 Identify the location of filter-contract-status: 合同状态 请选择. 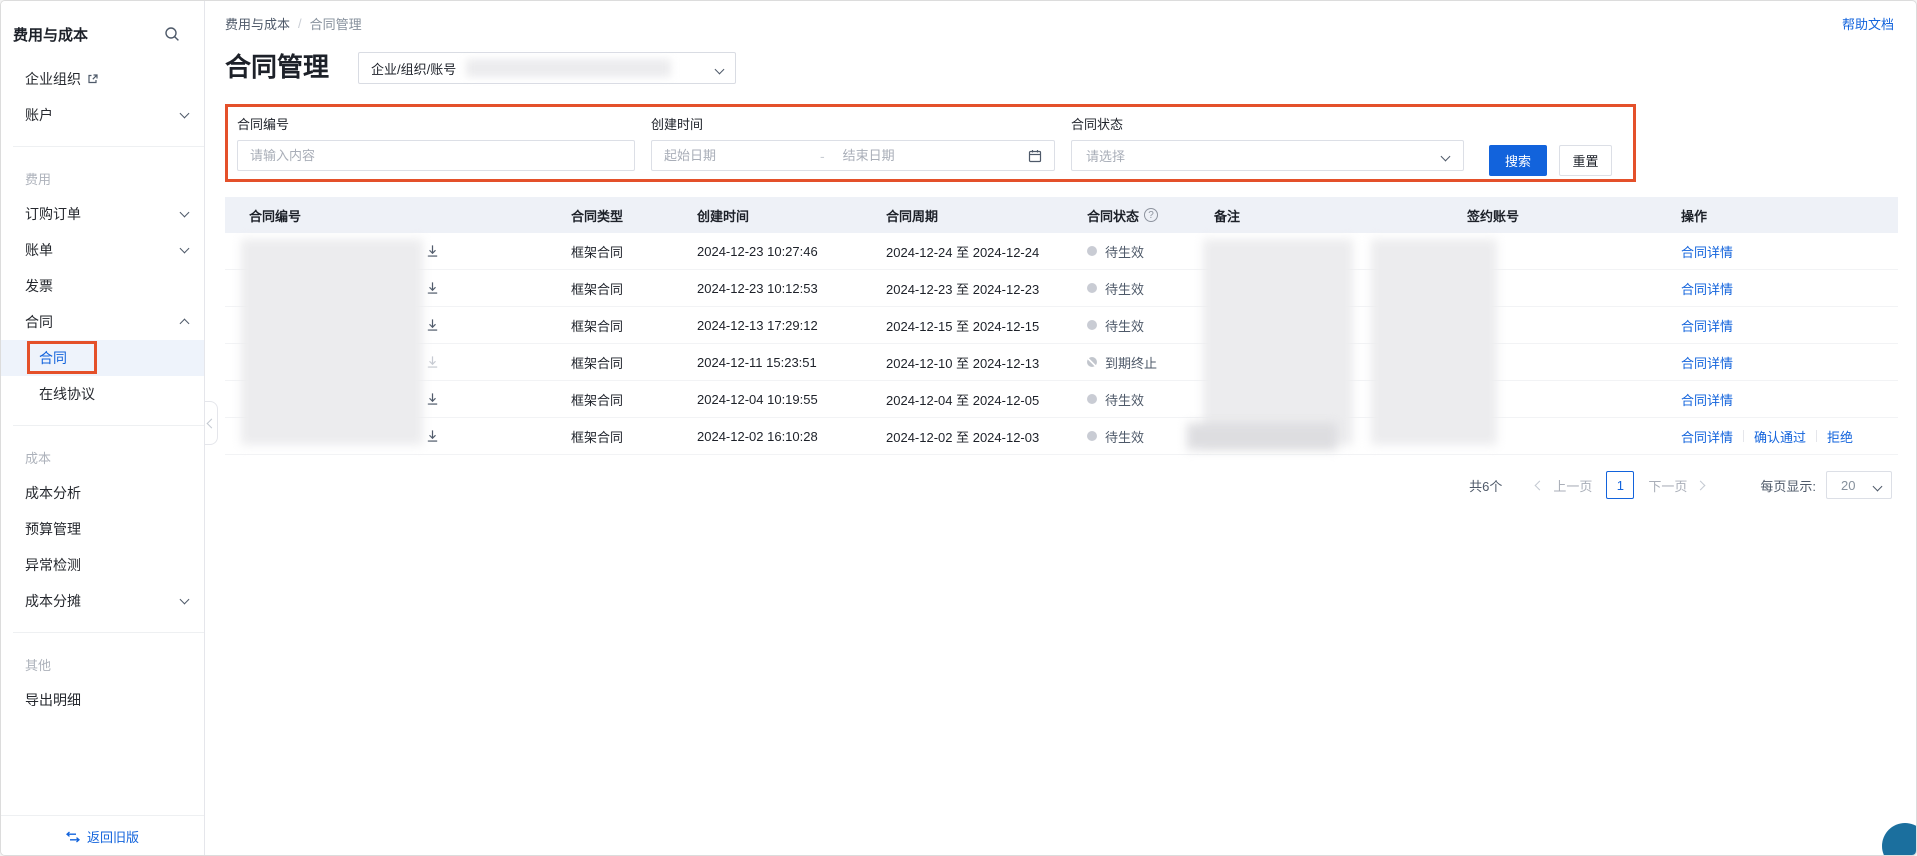
(1267, 142).